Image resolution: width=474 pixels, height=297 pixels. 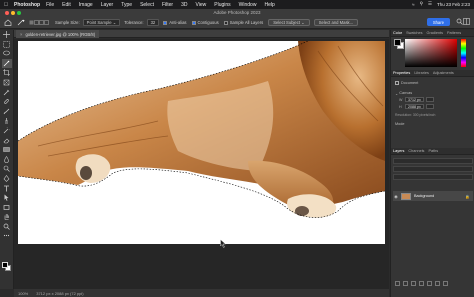 I want to click on tab-paths: Paths, so click(x=433, y=151).